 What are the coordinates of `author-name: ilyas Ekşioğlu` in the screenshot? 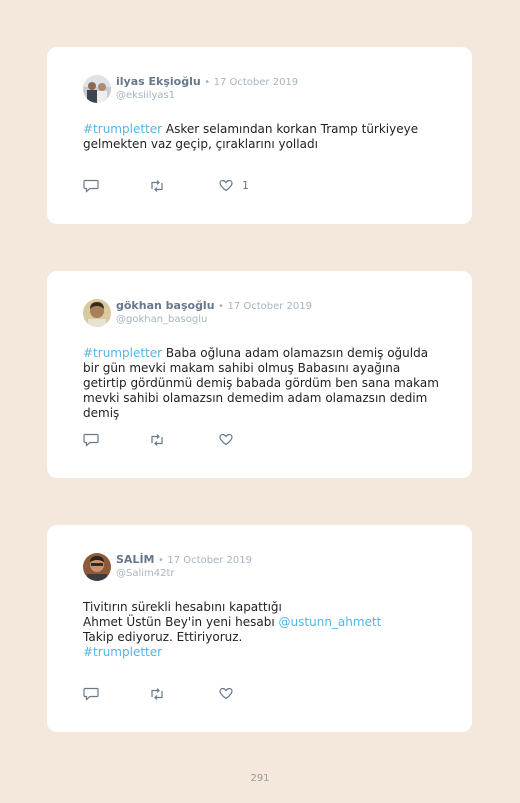 It's located at (158, 81).